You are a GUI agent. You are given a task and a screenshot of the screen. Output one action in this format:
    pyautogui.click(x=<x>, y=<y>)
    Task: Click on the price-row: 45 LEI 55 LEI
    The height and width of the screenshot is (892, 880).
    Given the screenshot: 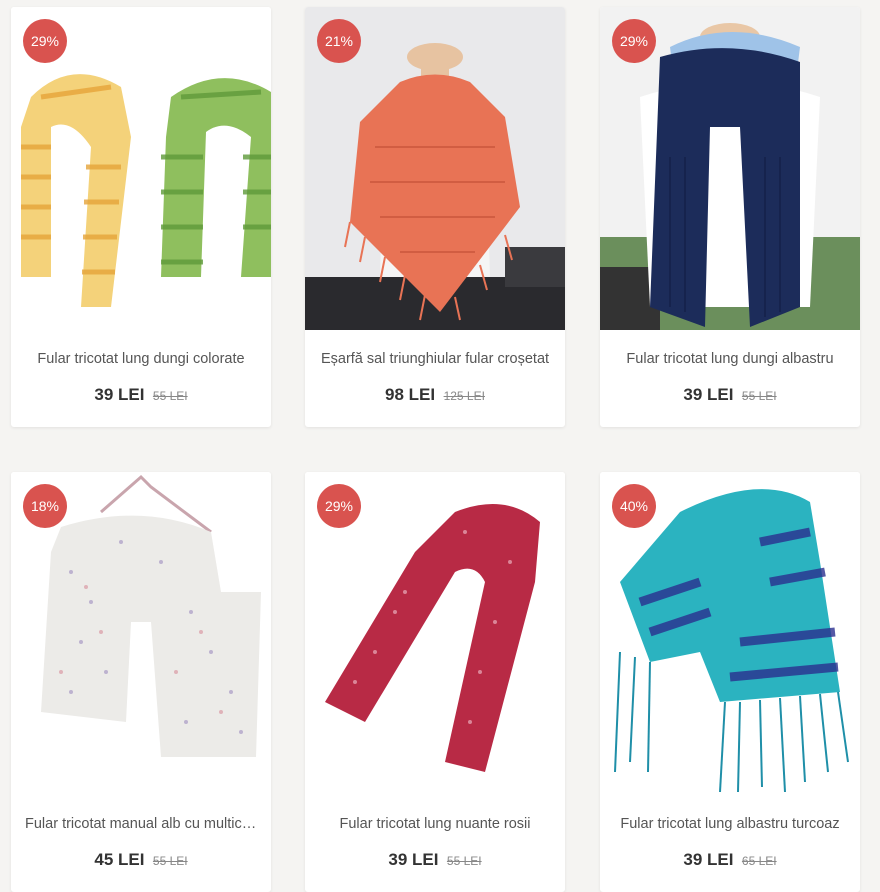 What is the action you would take?
    pyautogui.click(x=141, y=860)
    